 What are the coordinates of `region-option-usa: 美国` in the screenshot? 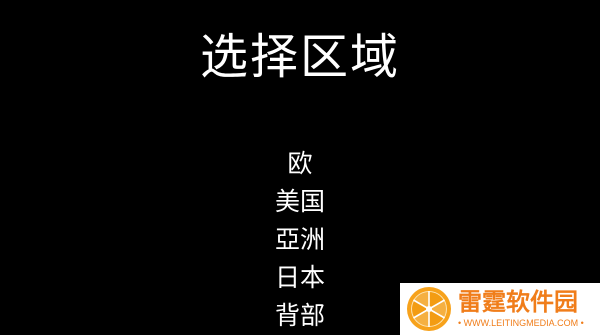 It's located at (300, 202).